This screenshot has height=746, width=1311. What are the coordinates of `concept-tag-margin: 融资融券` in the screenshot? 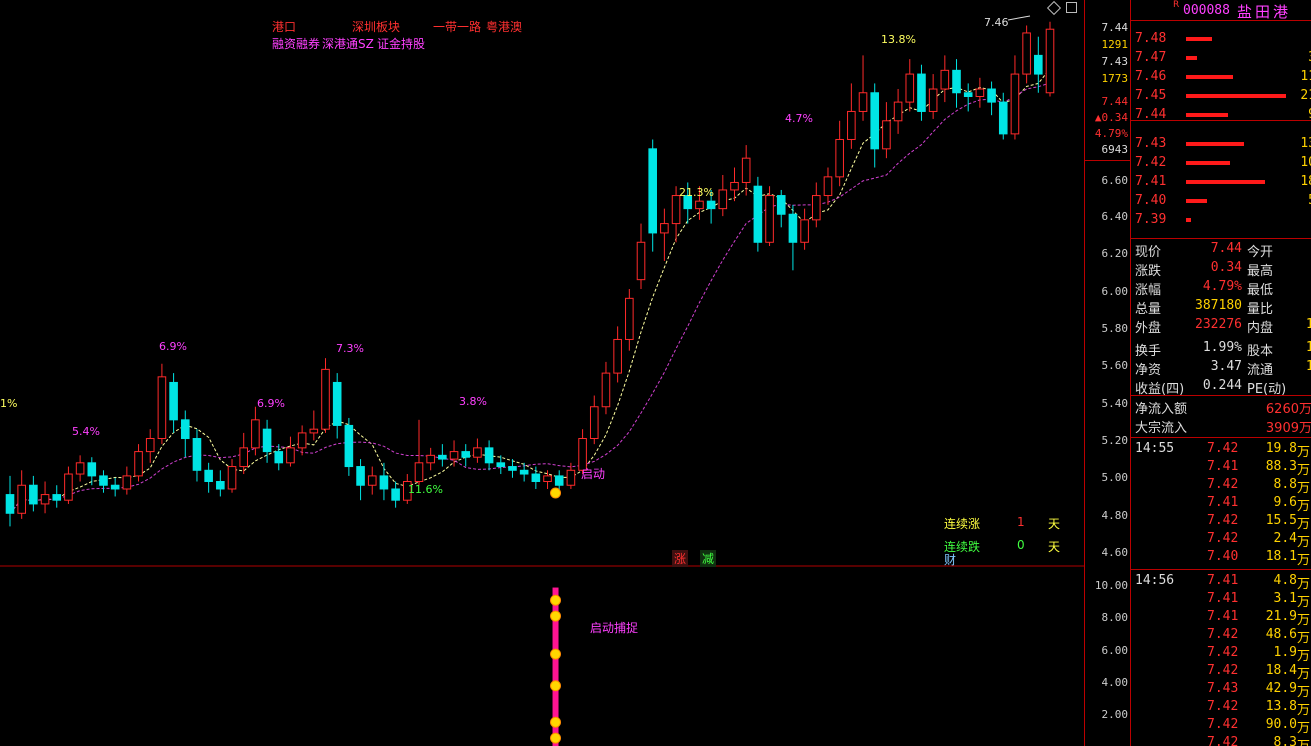 It's located at (296, 43).